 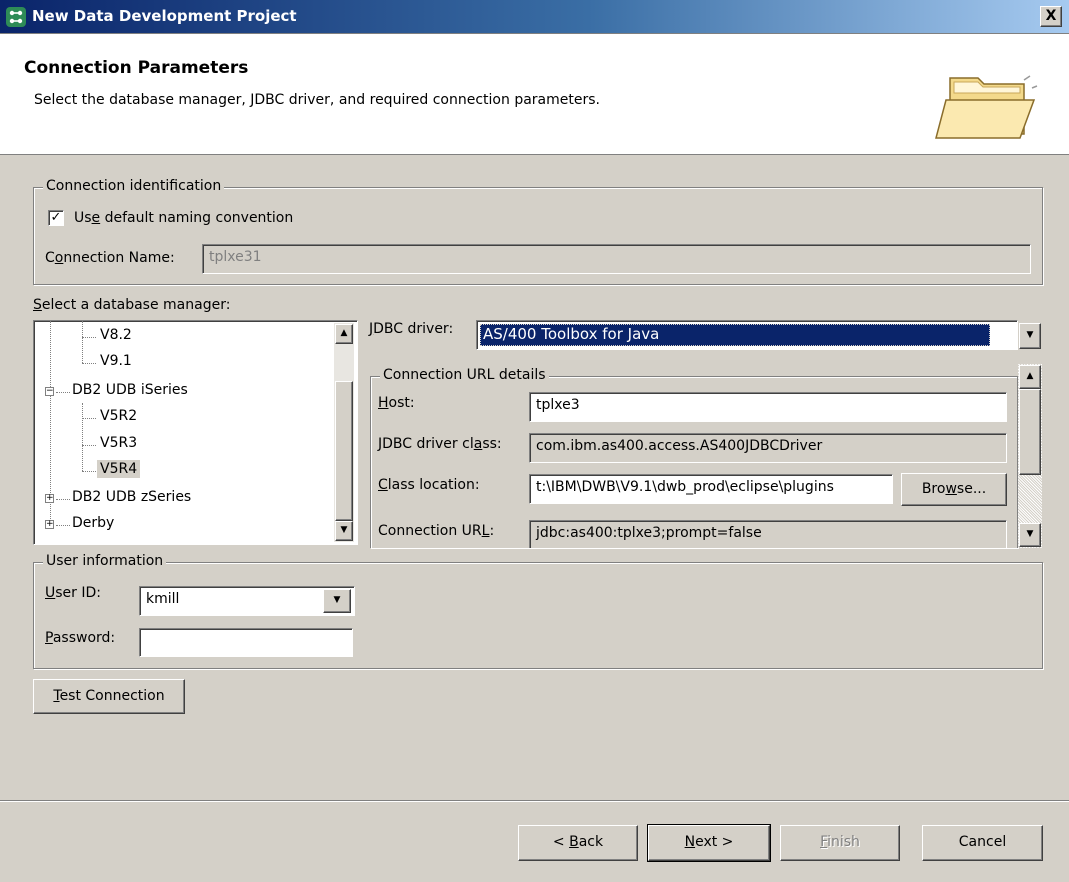 I want to click on class-location-label-mnemonic: C, so click(x=383, y=485).